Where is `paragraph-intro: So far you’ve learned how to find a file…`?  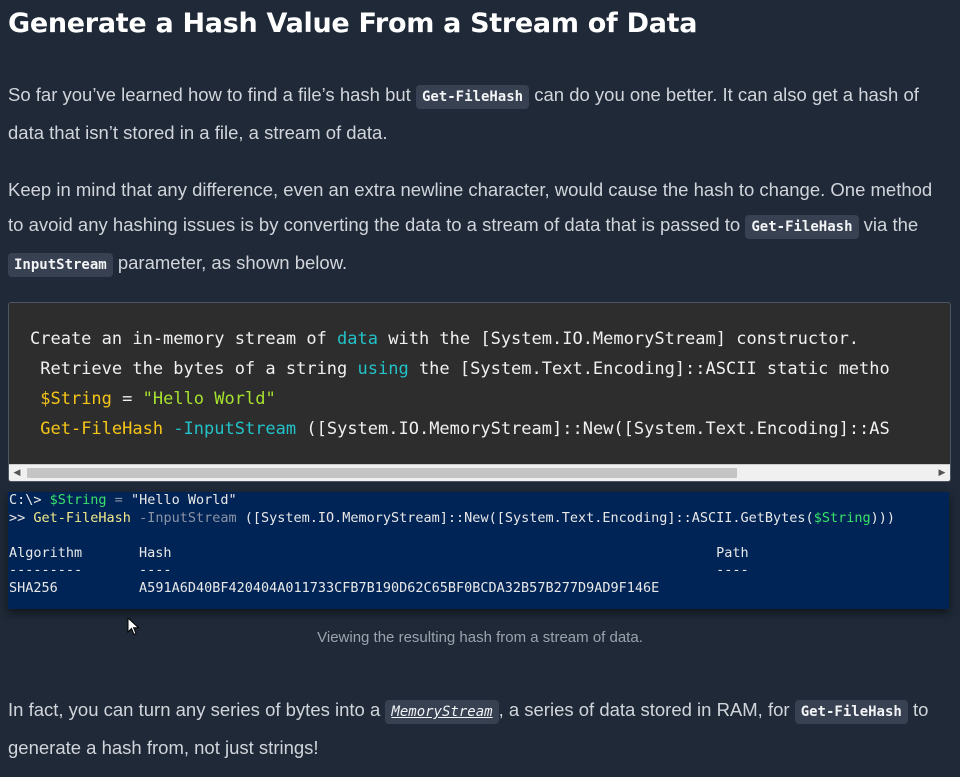
paragraph-intro: So far you’ve learned how to find a file… is located at coordinates (478, 113).